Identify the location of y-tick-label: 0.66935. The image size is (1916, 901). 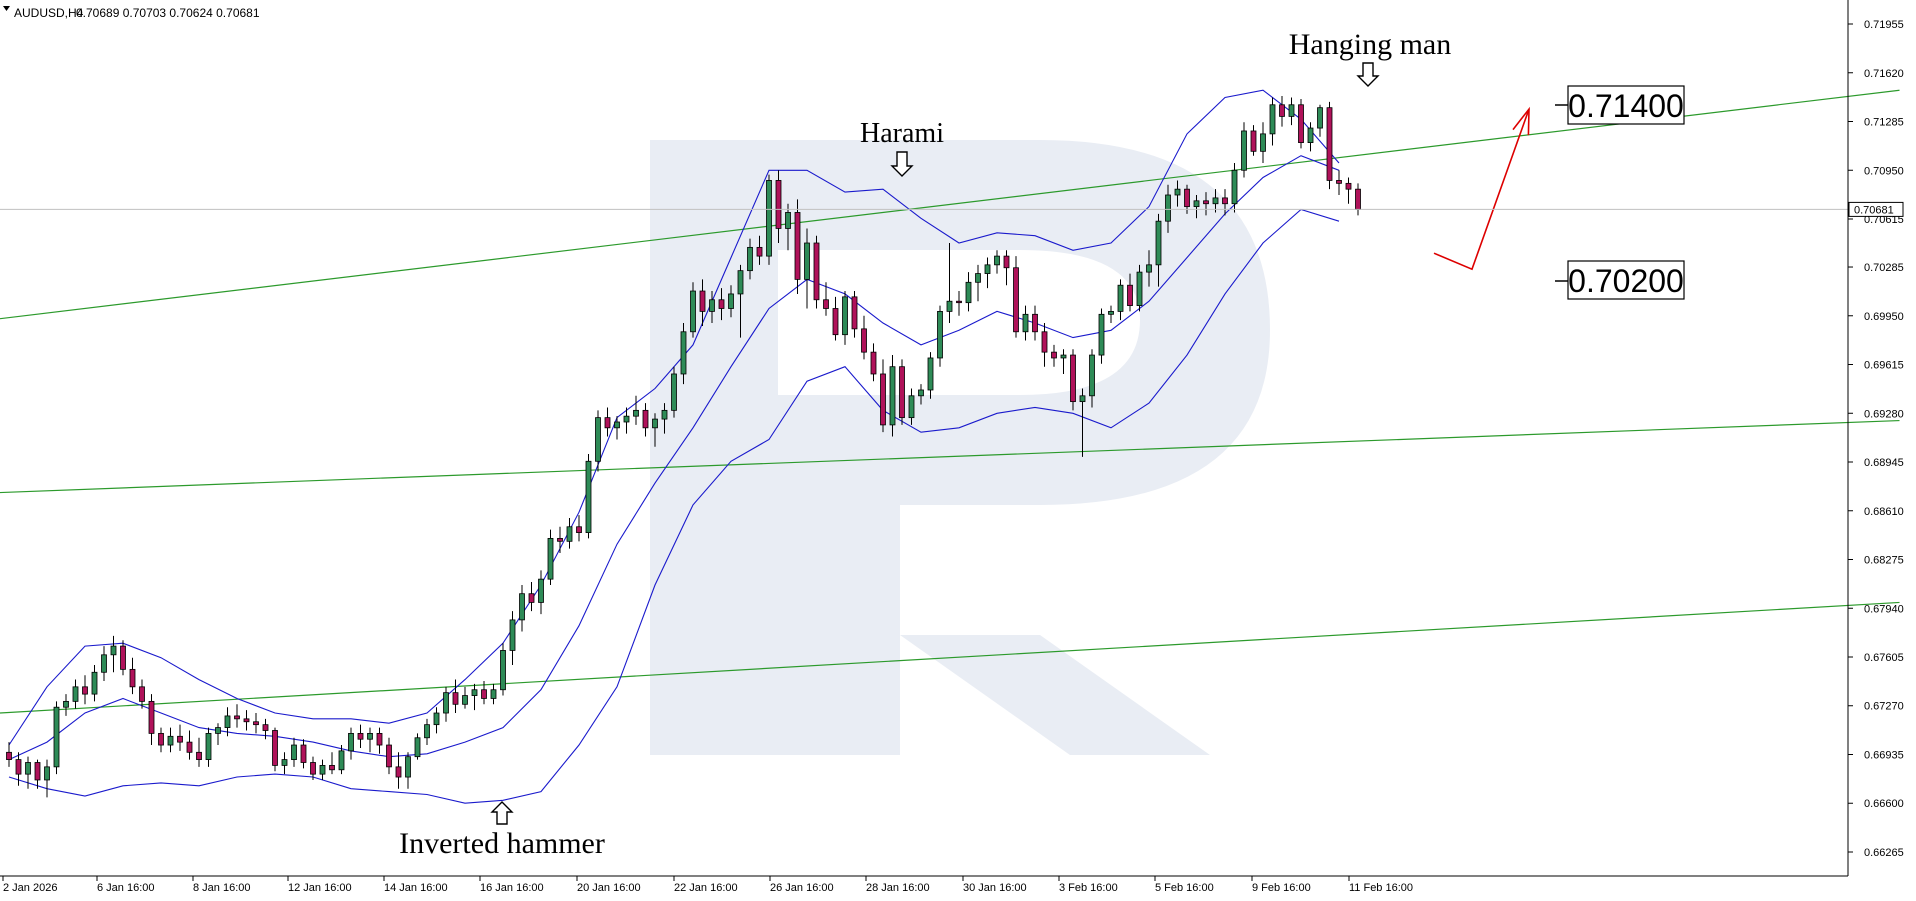
(1884, 755).